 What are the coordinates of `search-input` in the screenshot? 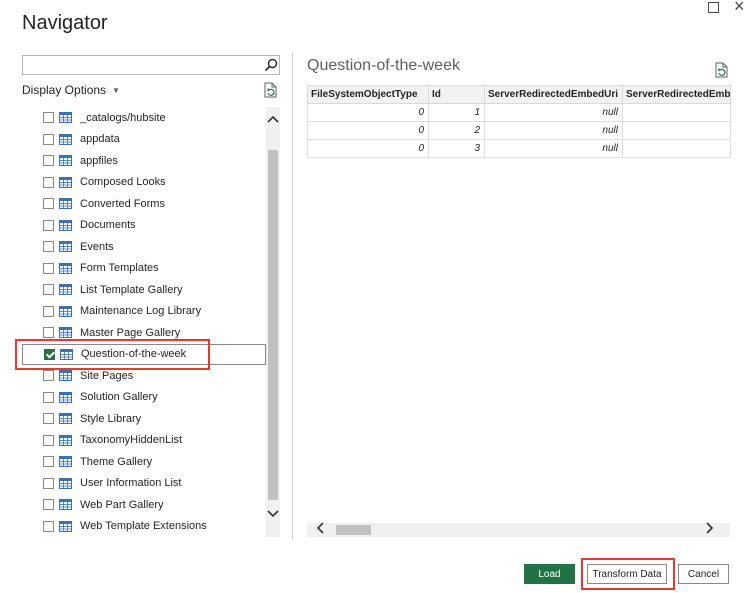 It's located at (151, 65).